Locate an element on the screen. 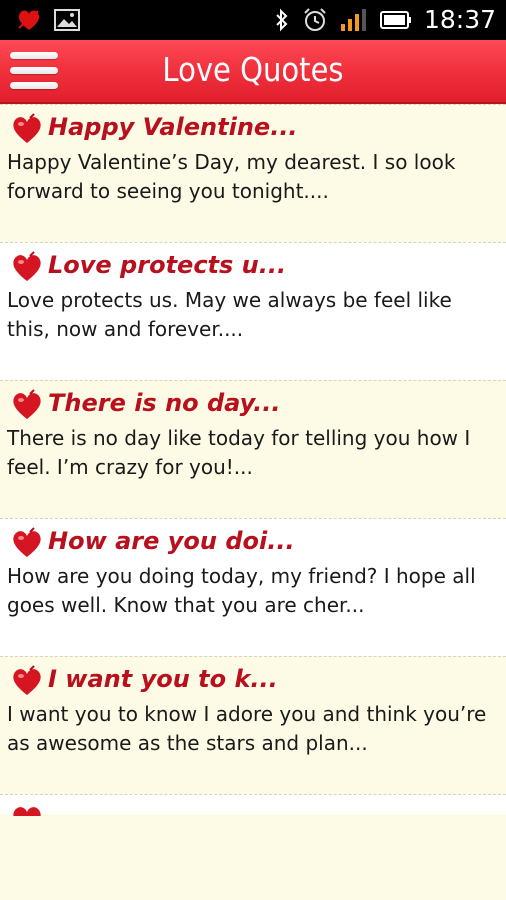  heart-app-icon is located at coordinates (29, 20).